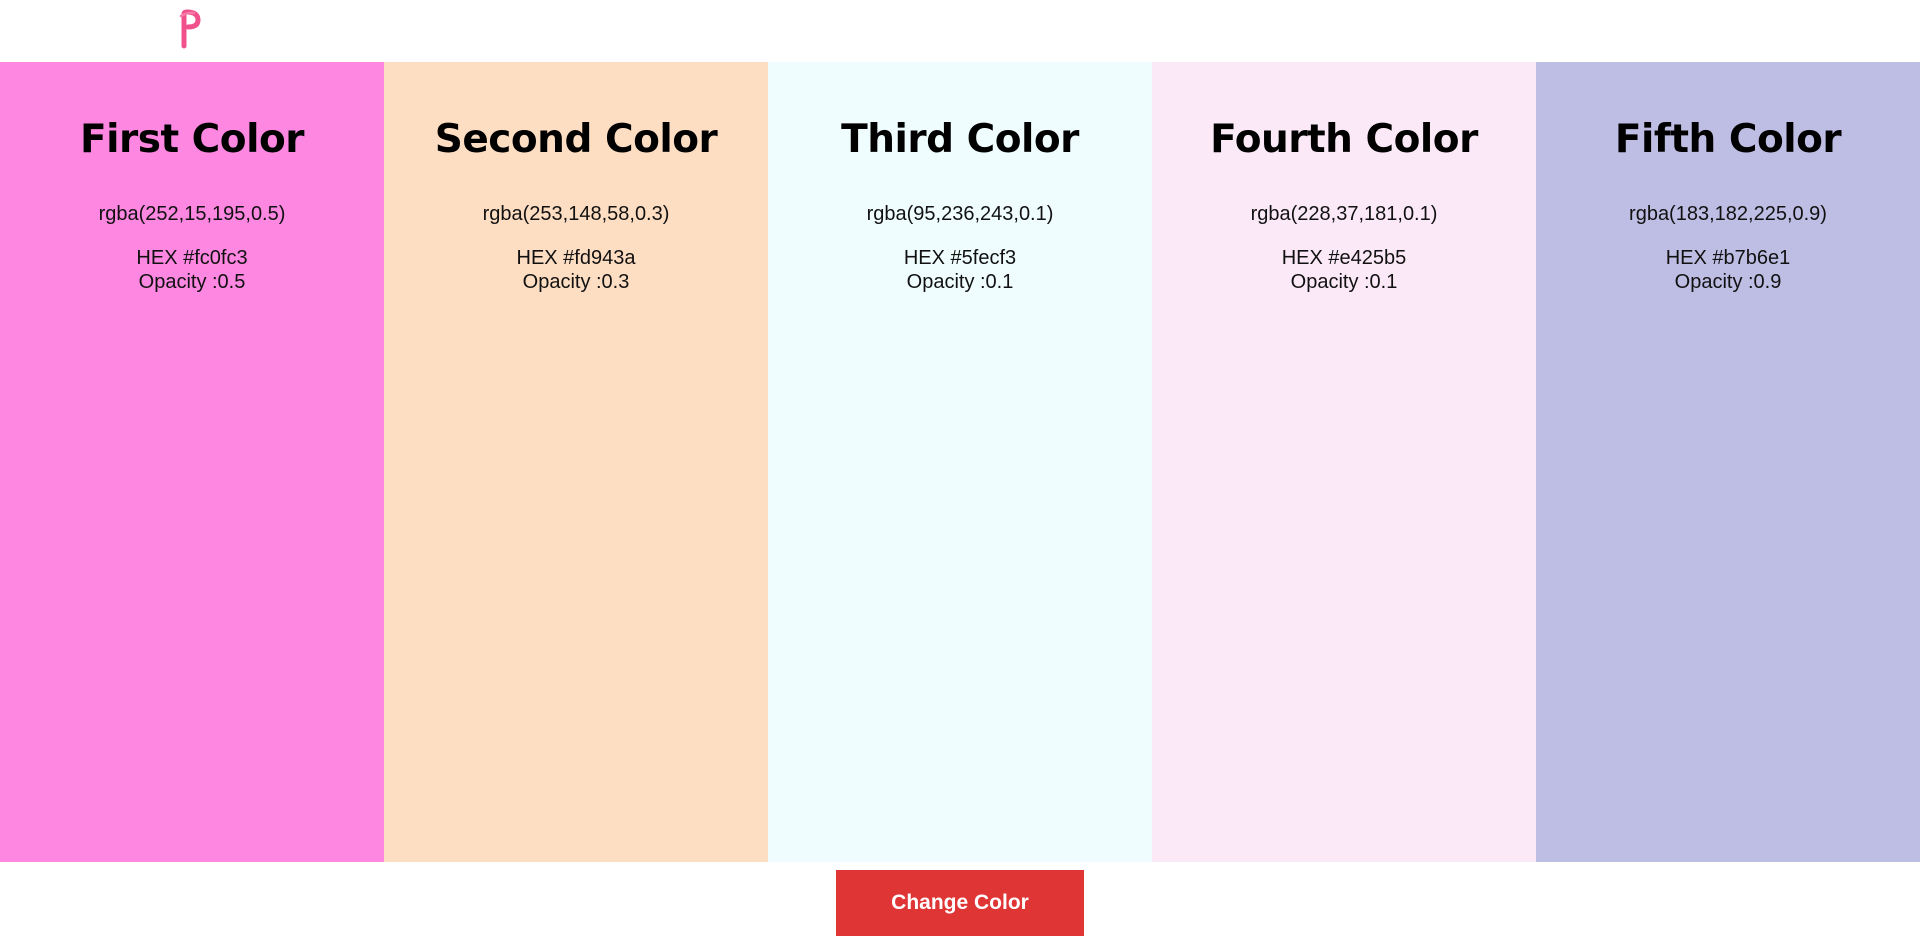 The height and width of the screenshot is (942, 1920). I want to click on panel-title: Second Color, so click(576, 139).